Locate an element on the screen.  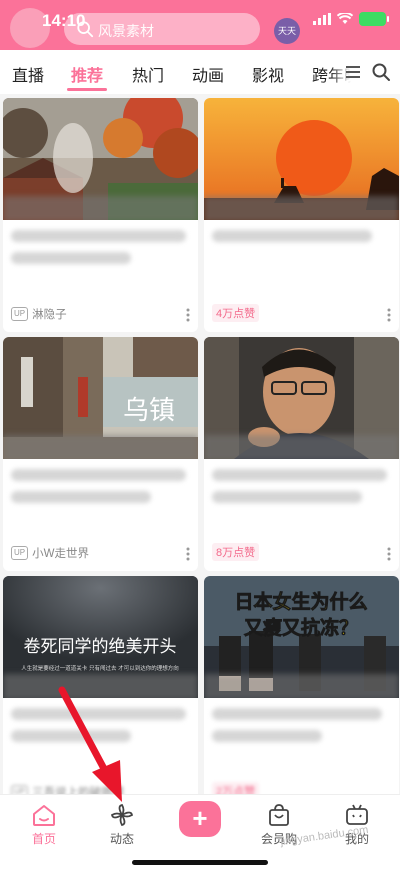
battery-icon is located at coordinates (374, 19).